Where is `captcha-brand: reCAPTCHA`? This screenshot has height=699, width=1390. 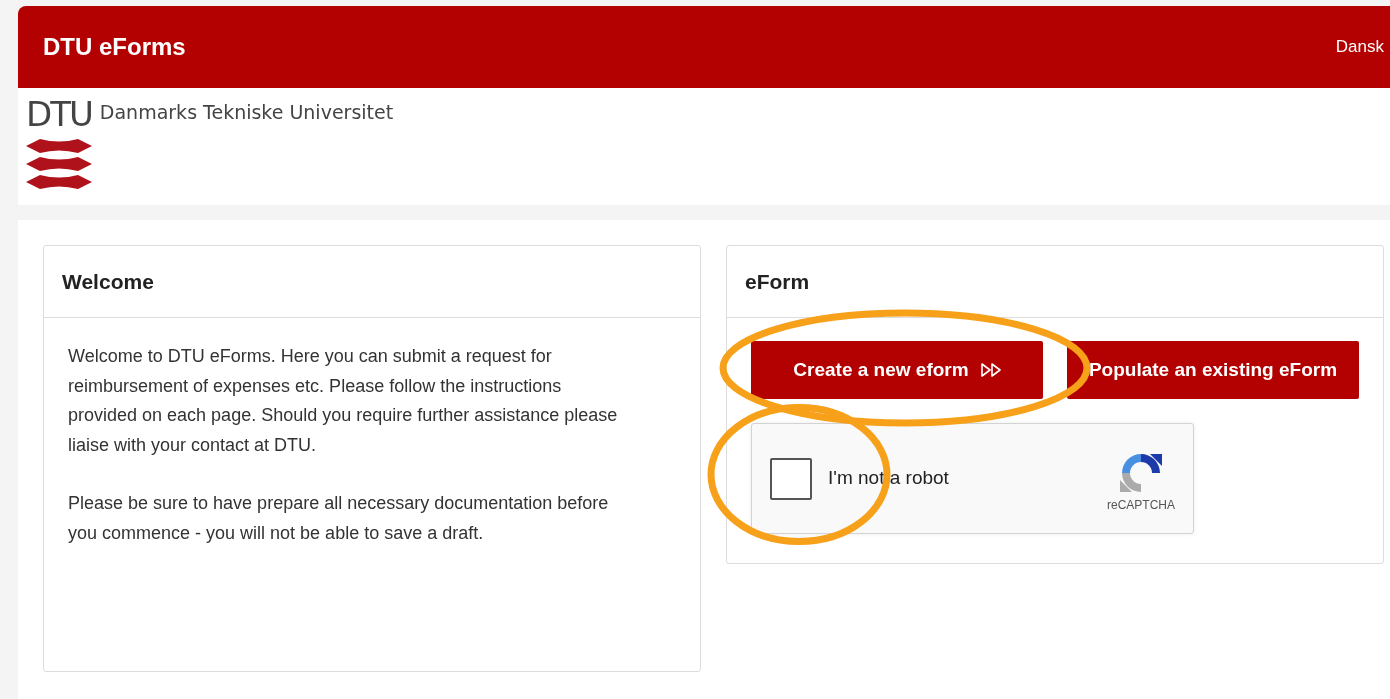 captcha-brand: reCAPTCHA is located at coordinates (1141, 505).